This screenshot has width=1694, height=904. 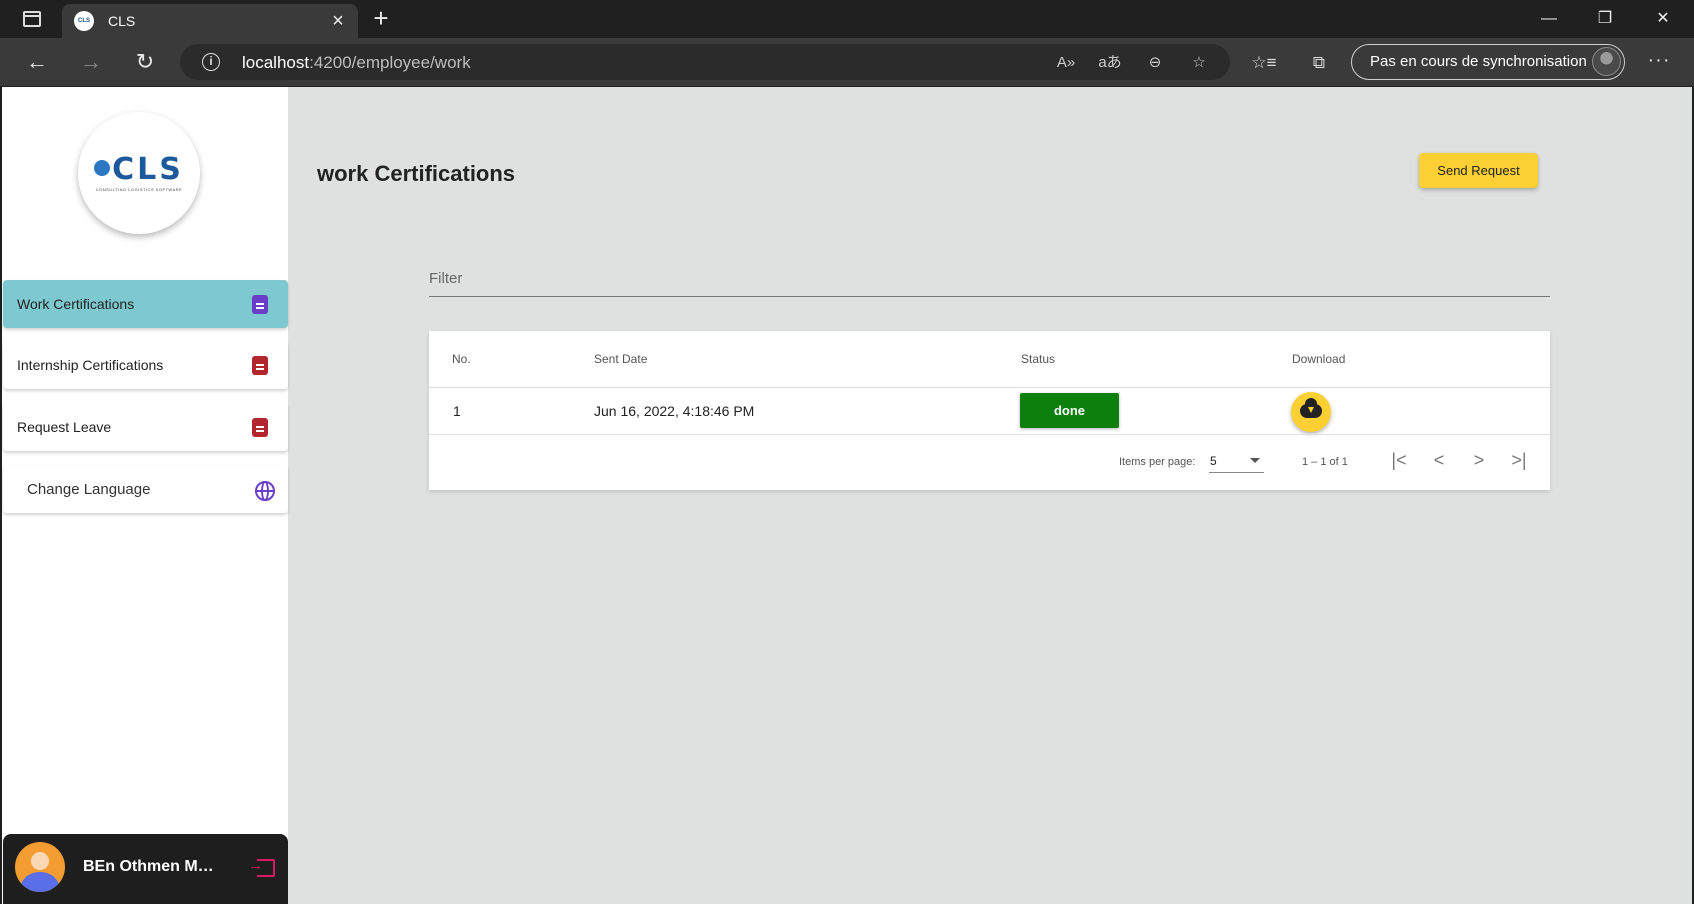 What do you see at coordinates (1236, 460) in the screenshot?
I see `page-size-select: 5` at bounding box center [1236, 460].